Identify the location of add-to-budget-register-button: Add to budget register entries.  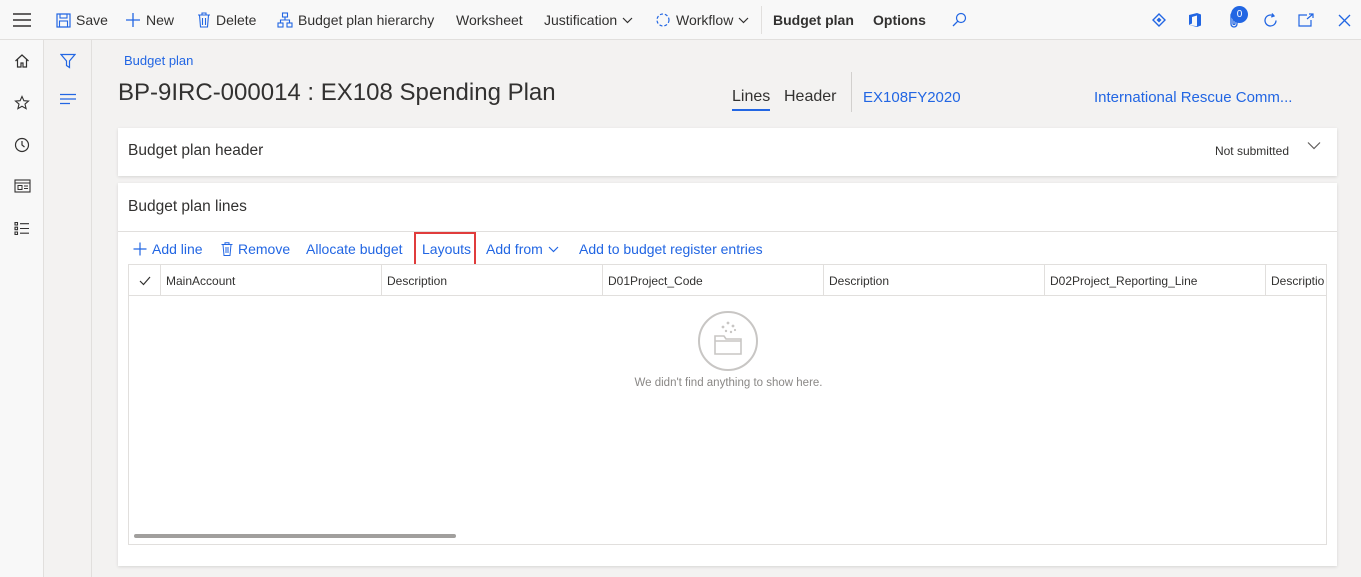
(671, 249).